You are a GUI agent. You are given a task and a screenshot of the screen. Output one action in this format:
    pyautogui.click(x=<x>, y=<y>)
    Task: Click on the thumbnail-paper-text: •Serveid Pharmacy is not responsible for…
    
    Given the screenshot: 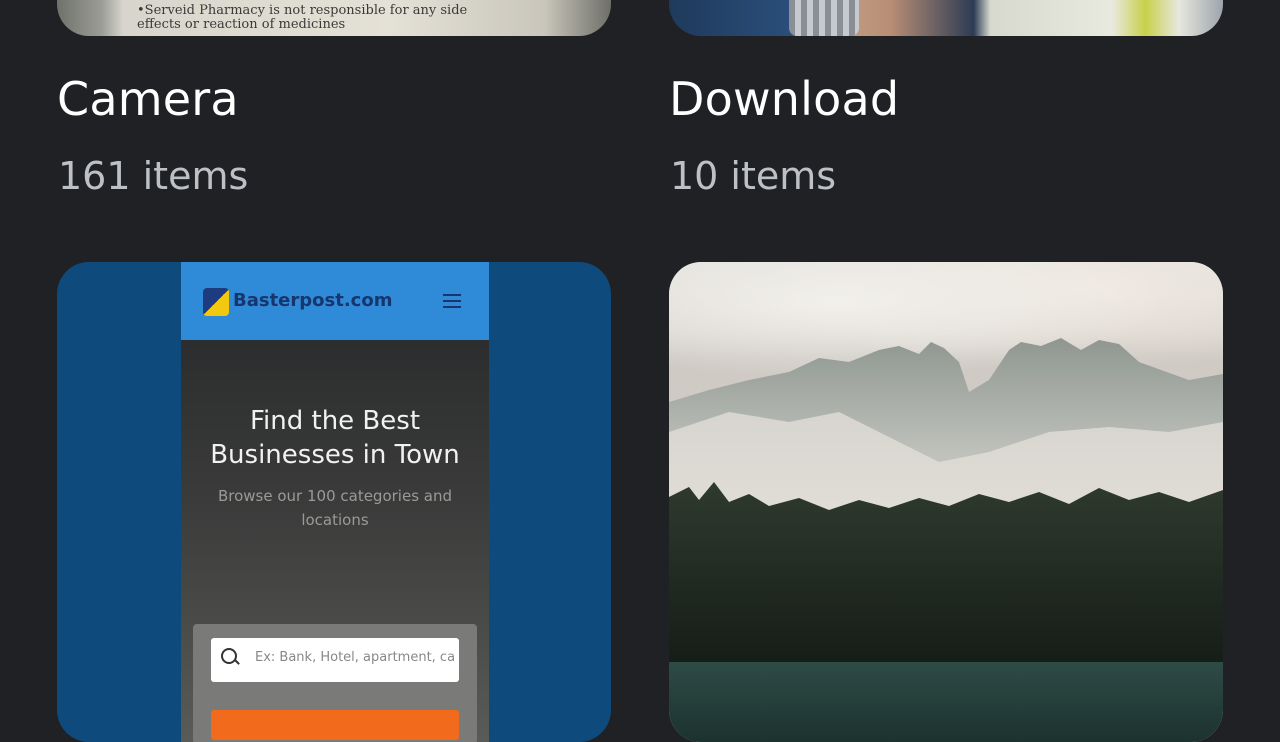 What is the action you would take?
    pyautogui.click(x=302, y=17)
    